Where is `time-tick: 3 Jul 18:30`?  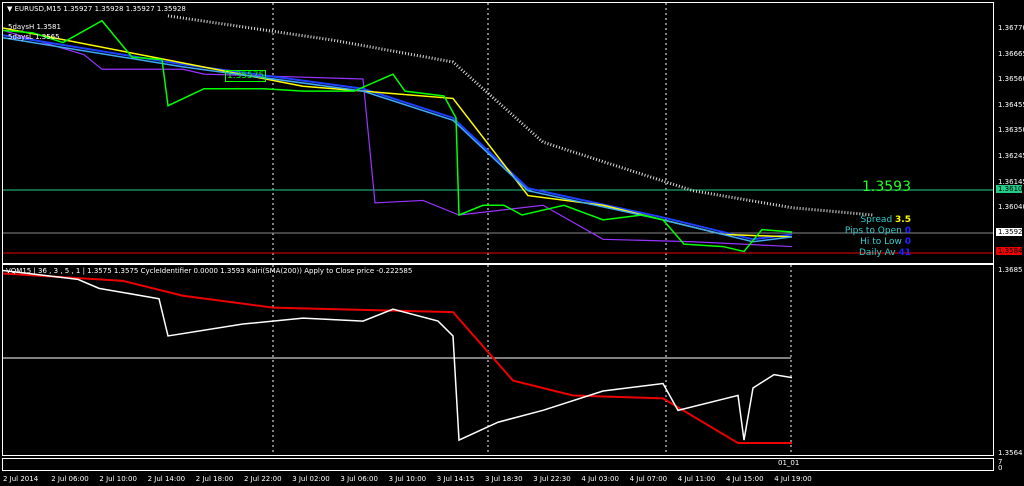
time-tick: 3 Jul 18:30 is located at coordinates (504, 479).